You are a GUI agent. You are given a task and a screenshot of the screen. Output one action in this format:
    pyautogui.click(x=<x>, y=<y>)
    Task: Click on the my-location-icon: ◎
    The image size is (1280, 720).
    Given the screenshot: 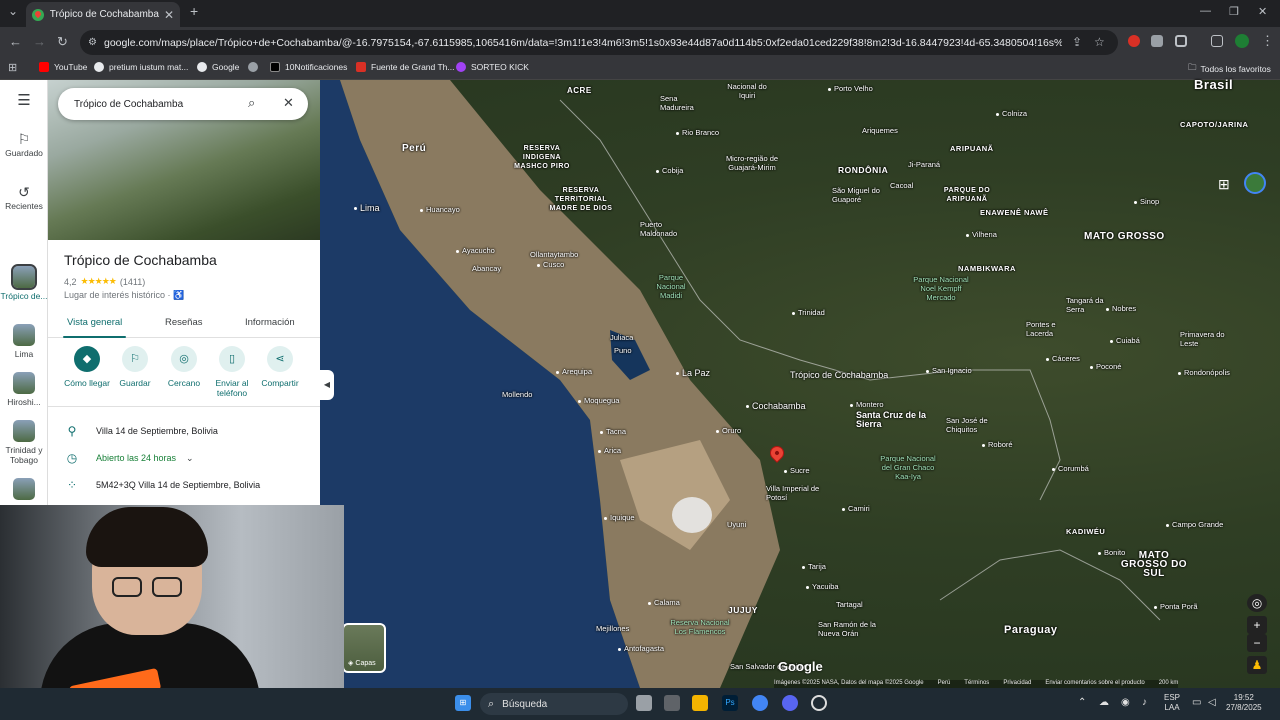 What is the action you would take?
    pyautogui.click(x=1257, y=603)
    